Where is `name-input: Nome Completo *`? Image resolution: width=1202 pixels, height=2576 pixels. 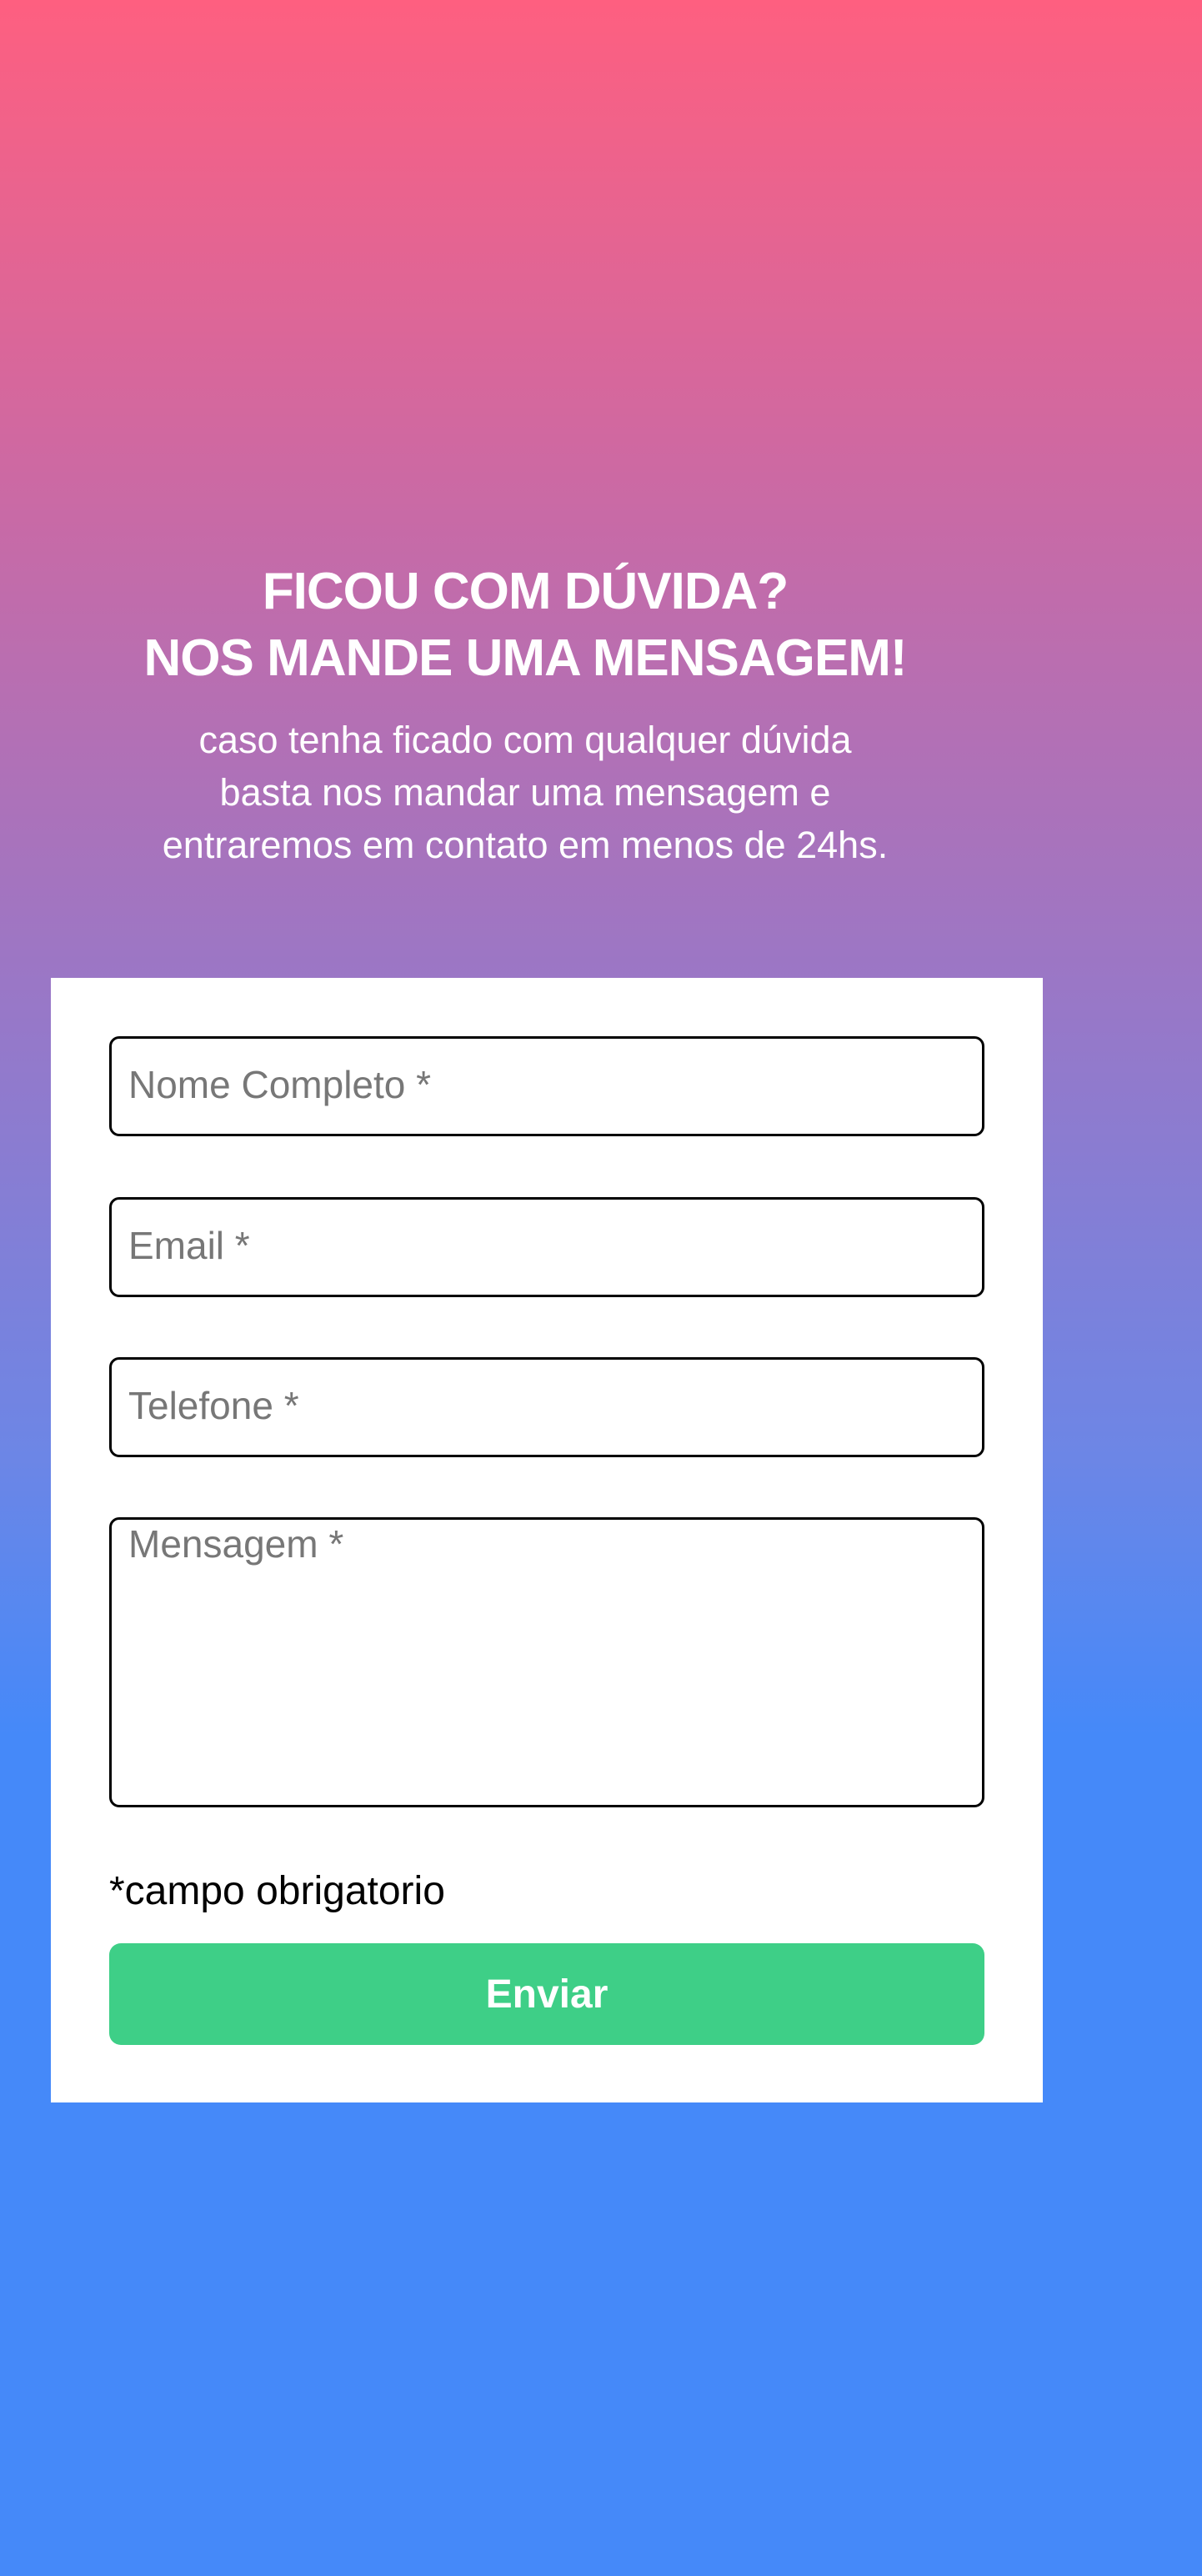
name-input: Nome Completo * is located at coordinates (546, 1086).